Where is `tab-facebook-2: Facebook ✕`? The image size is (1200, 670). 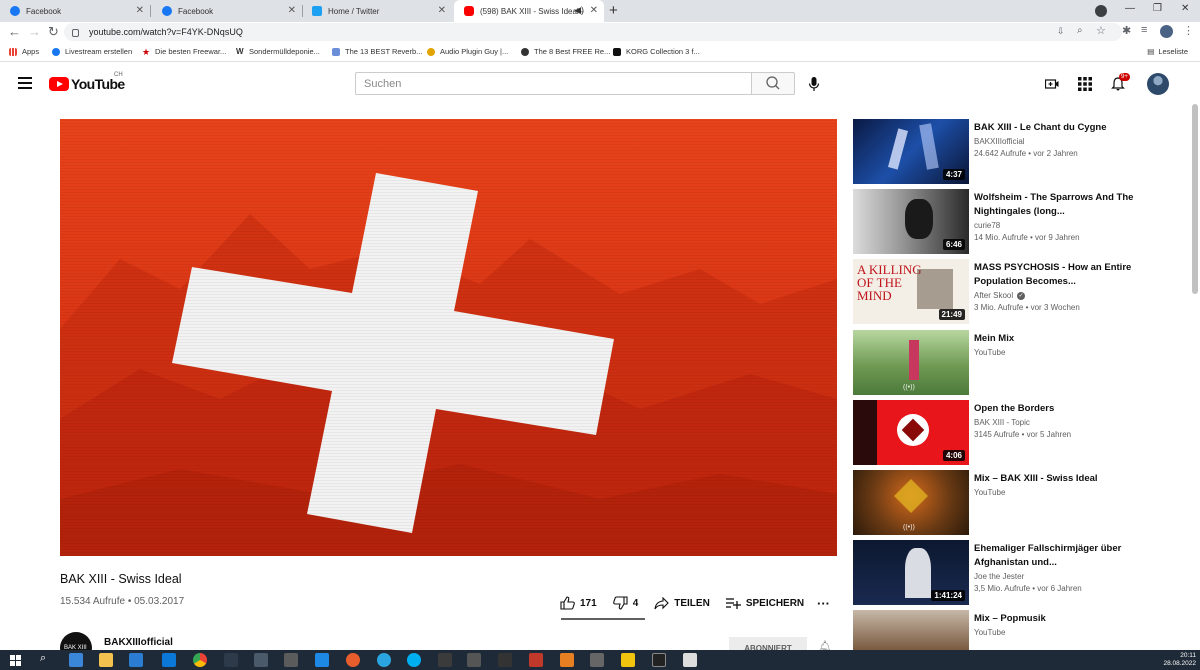
tab-facebook-2: Facebook ✕ is located at coordinates (227, 11).